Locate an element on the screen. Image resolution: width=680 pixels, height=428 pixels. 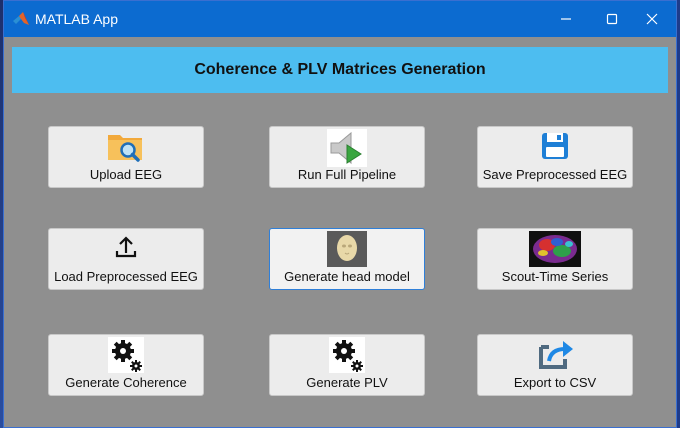
minimize-icon is located at coordinates (566, 19).